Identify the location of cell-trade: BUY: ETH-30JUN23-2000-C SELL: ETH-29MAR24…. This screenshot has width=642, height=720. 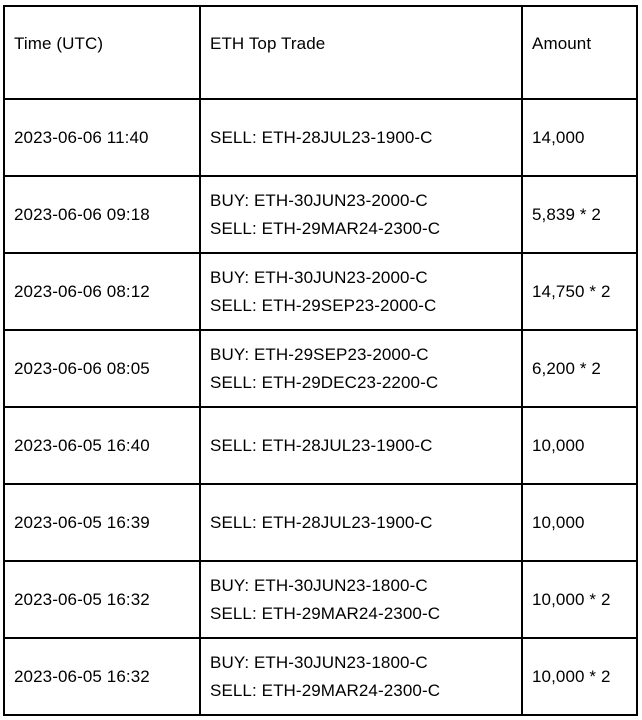
(361, 214).